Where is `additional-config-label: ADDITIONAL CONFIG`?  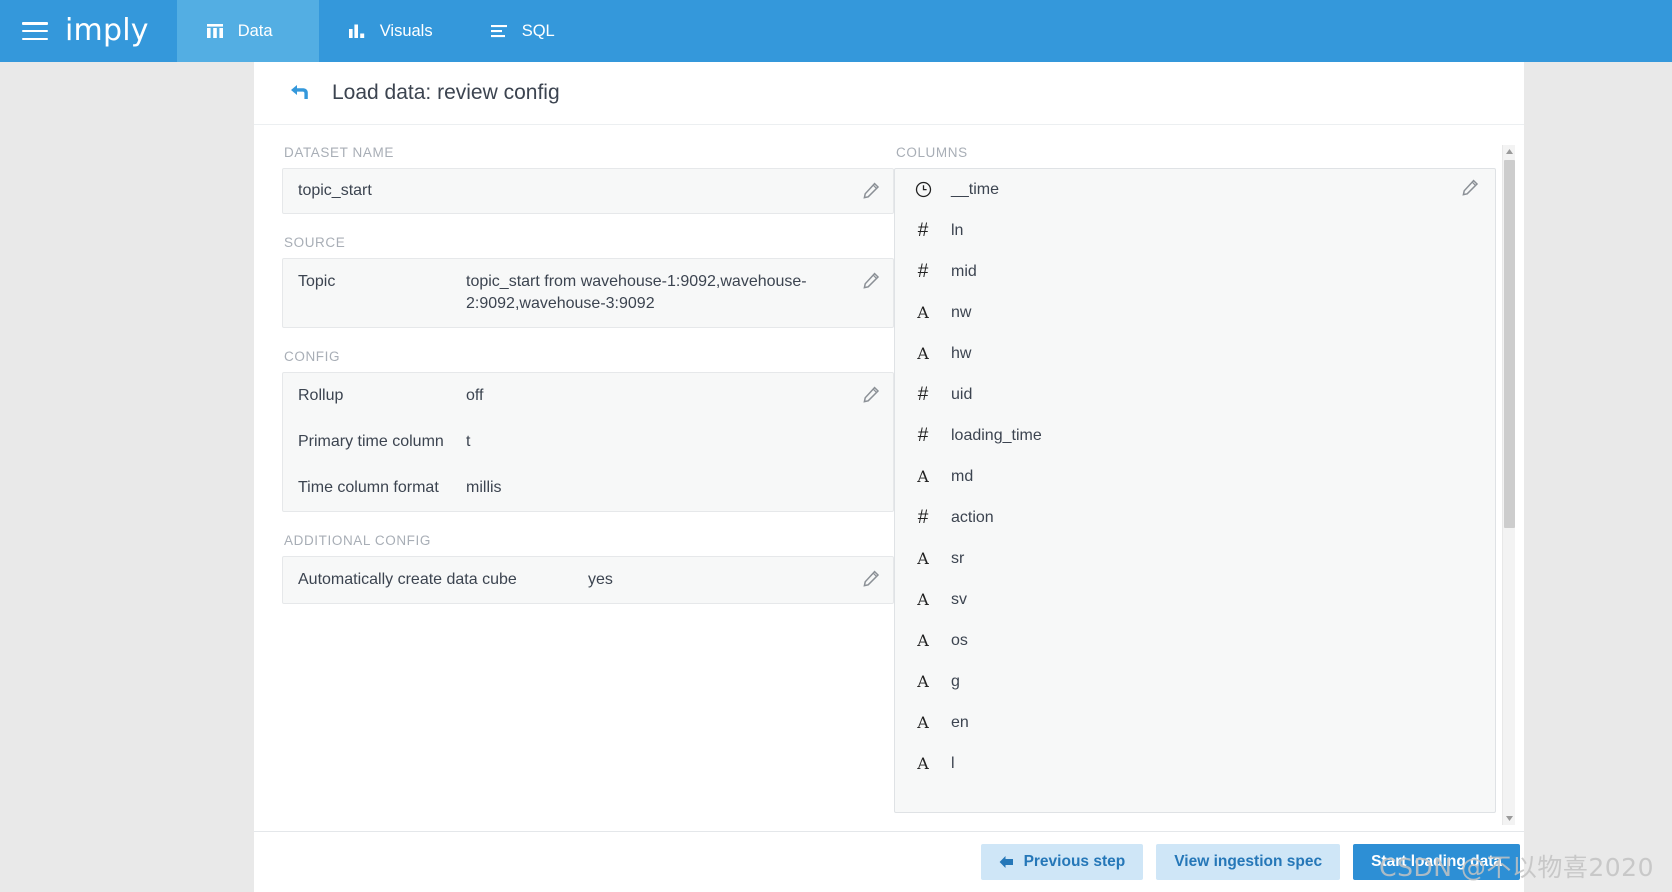 additional-config-label: ADDITIONAL CONFIG is located at coordinates (357, 541).